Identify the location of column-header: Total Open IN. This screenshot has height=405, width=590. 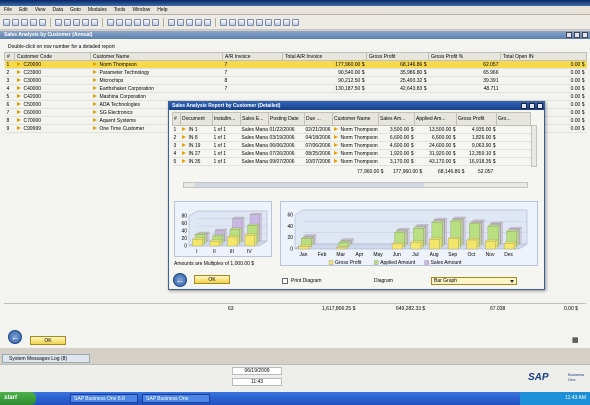
(543, 56).